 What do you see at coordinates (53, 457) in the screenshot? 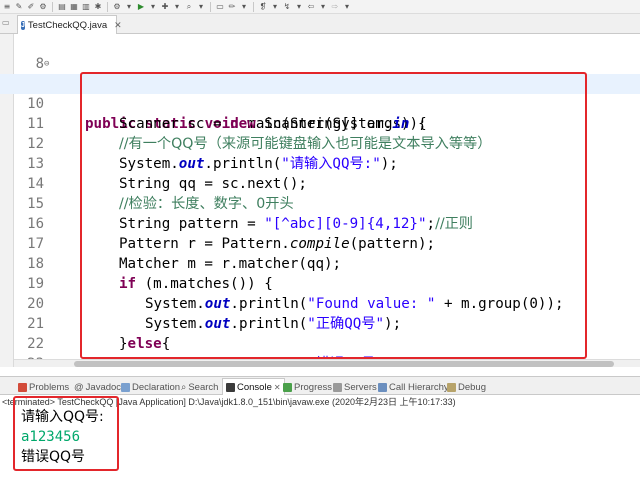
I see `console-output-line: 错误QQ号` at bounding box center [53, 457].